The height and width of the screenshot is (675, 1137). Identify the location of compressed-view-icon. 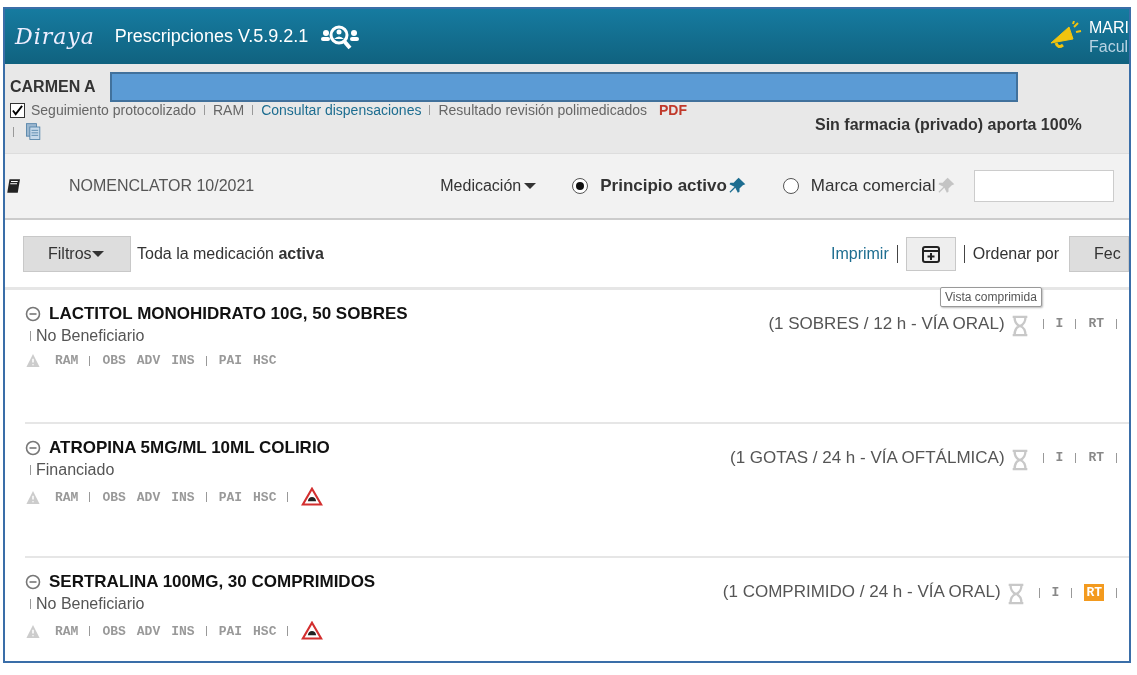
(930, 253).